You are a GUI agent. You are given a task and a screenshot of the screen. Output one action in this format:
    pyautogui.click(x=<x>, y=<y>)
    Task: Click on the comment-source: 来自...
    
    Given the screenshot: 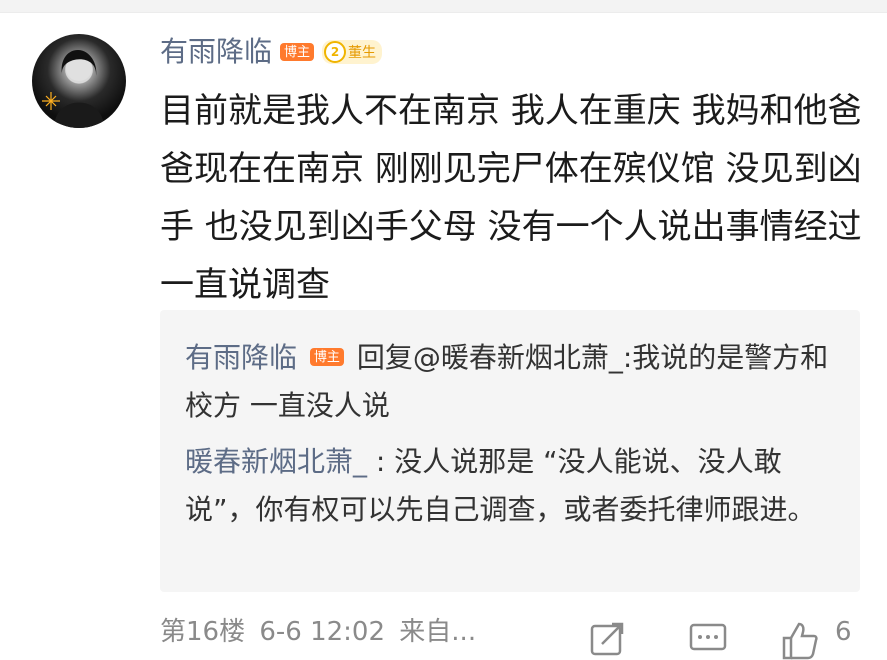 What is the action you would take?
    pyautogui.click(x=438, y=632)
    